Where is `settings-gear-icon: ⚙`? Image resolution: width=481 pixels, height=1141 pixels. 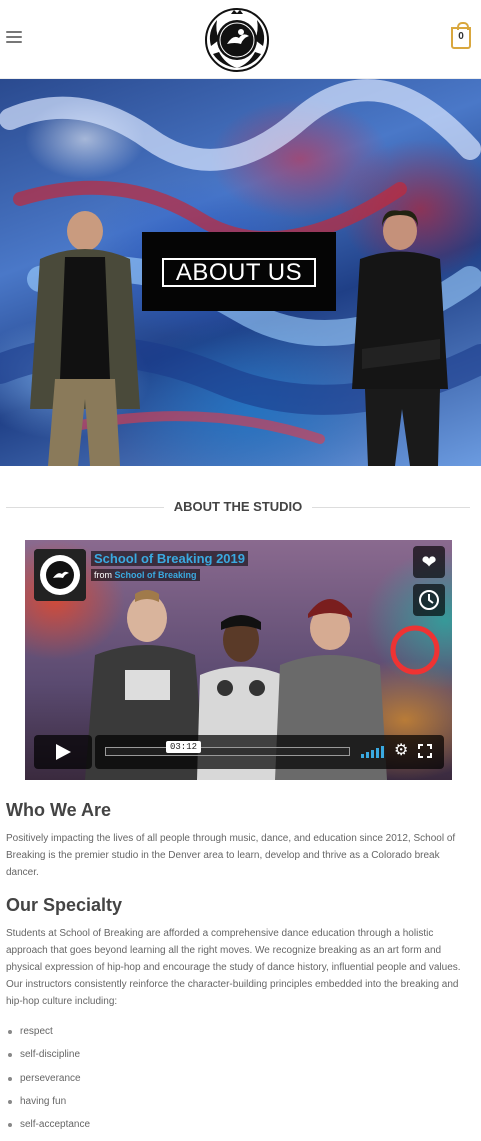 settings-gear-icon: ⚙ is located at coordinates (403, 751).